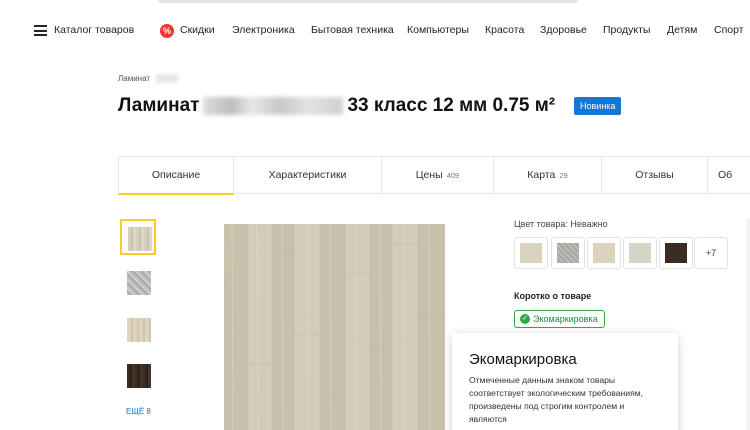 Image resolution: width=750 pixels, height=430 pixels. What do you see at coordinates (563, 175) in the screenshot?
I see `tab-count: 29` at bounding box center [563, 175].